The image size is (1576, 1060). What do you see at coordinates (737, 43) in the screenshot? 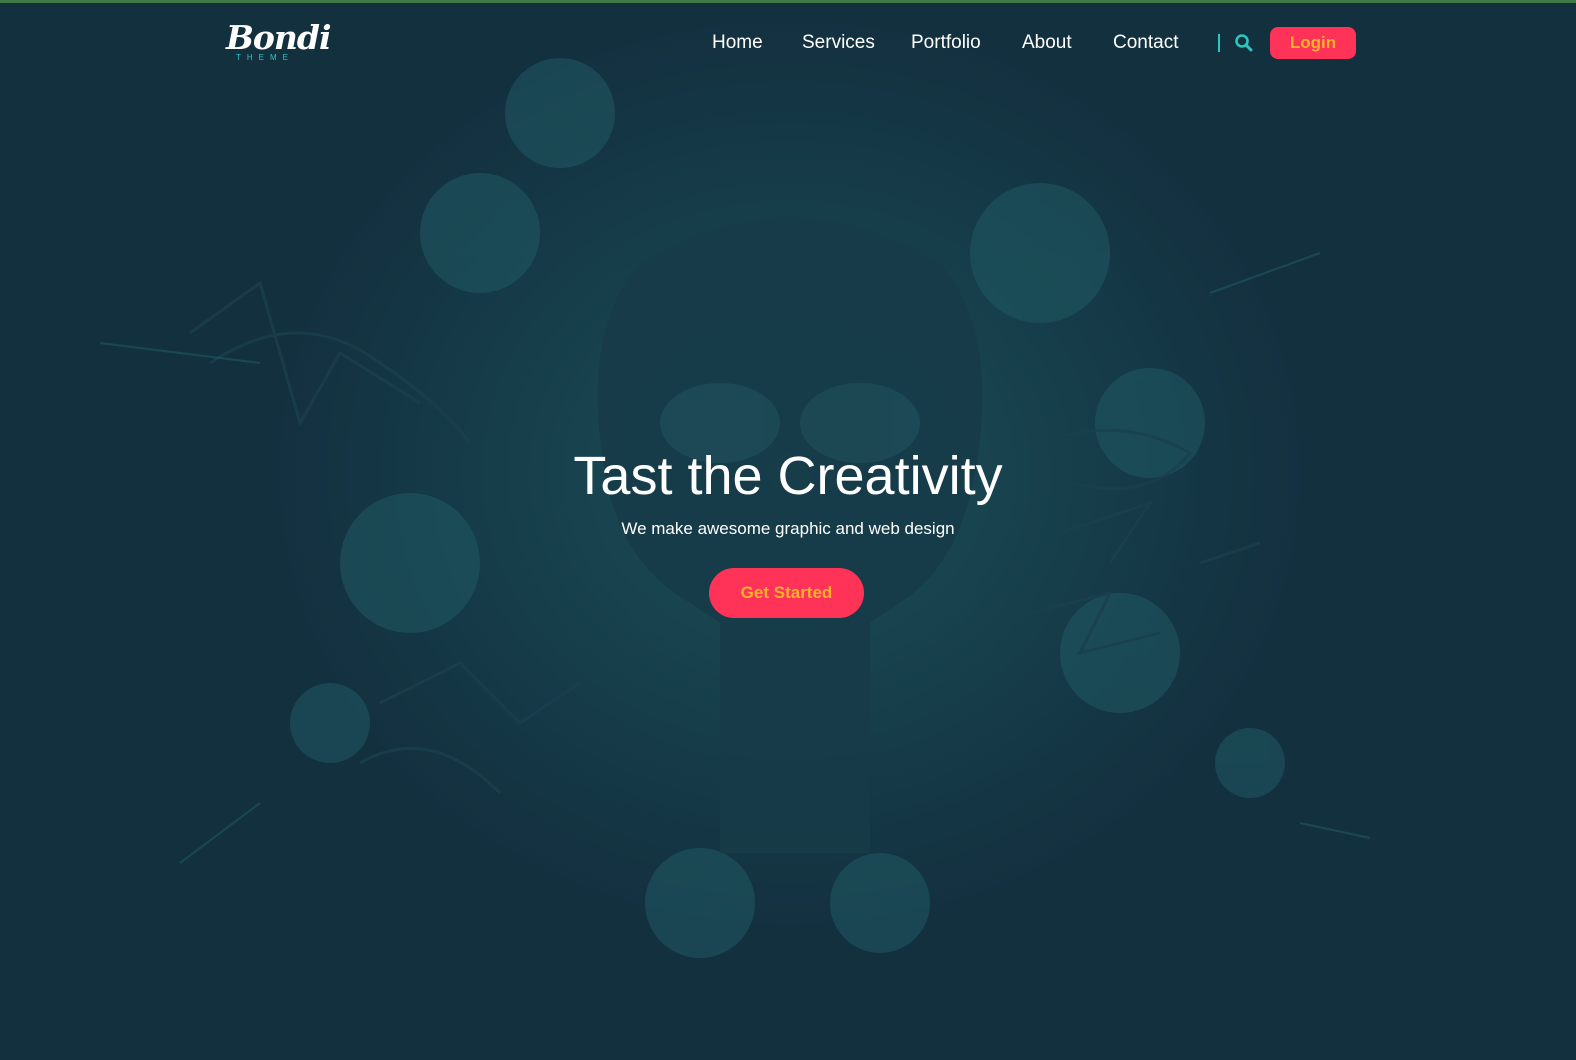
I see `nav-item-home: Home` at bounding box center [737, 43].